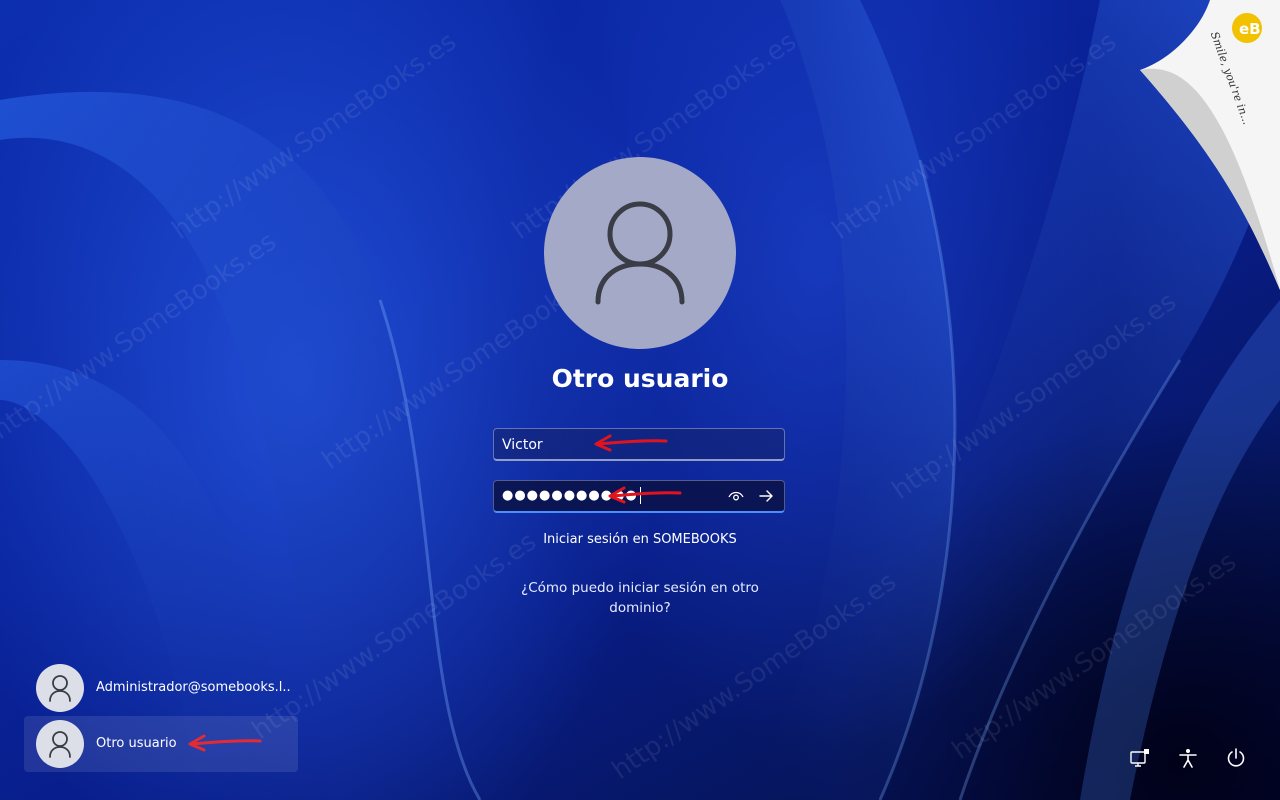 The width and height of the screenshot is (1280, 800). Describe the element at coordinates (640, 378) in the screenshot. I see `page-title: Otro usuario` at that location.